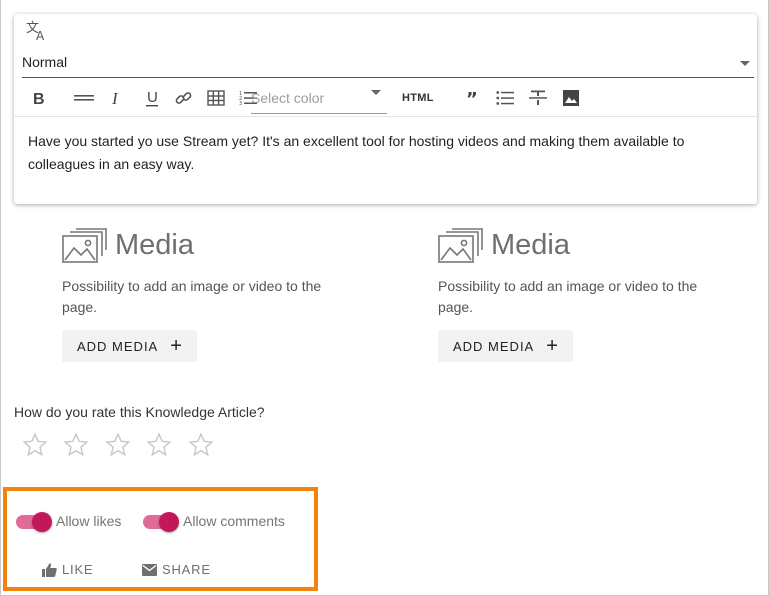 This screenshot has width=769, height=596. I want to click on link-icon, so click(184, 98).